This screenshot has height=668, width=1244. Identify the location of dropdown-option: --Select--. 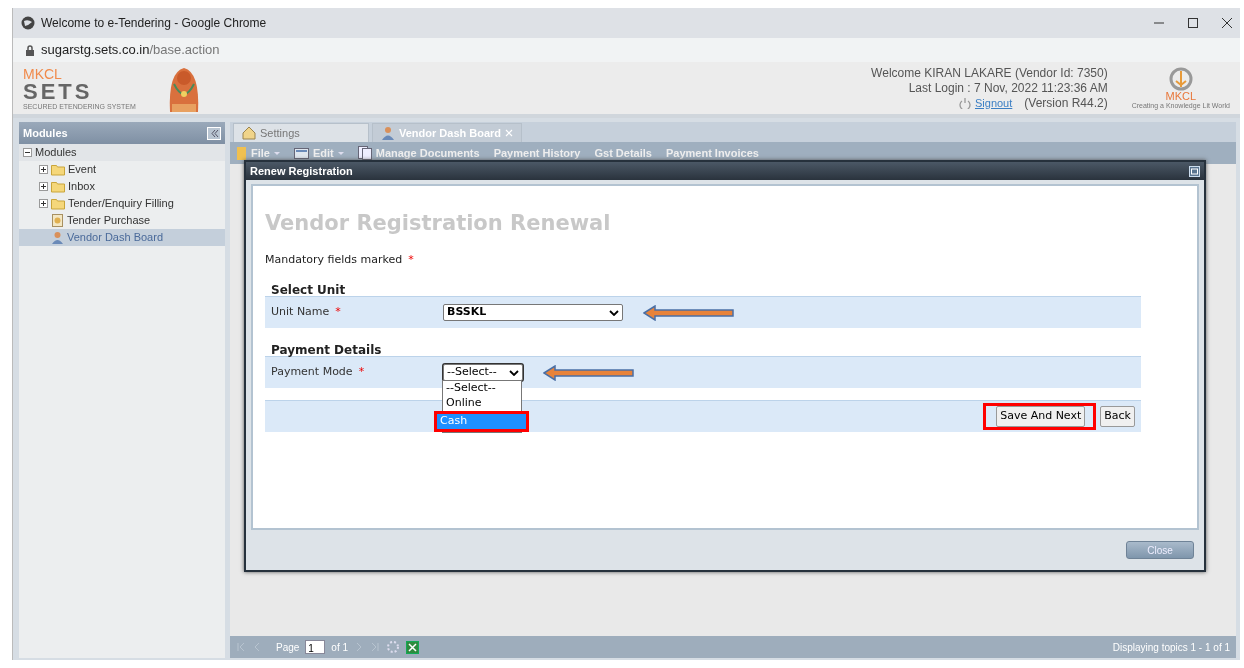
(482, 388).